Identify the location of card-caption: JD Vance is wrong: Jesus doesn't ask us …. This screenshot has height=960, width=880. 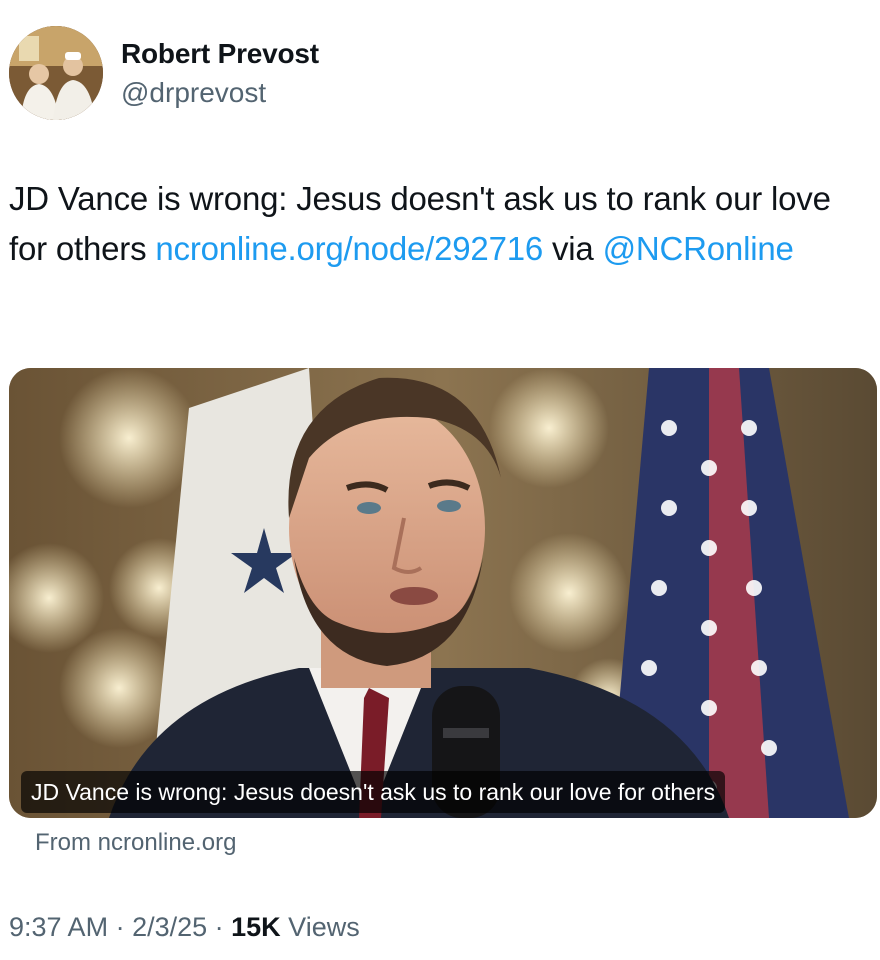
(373, 792).